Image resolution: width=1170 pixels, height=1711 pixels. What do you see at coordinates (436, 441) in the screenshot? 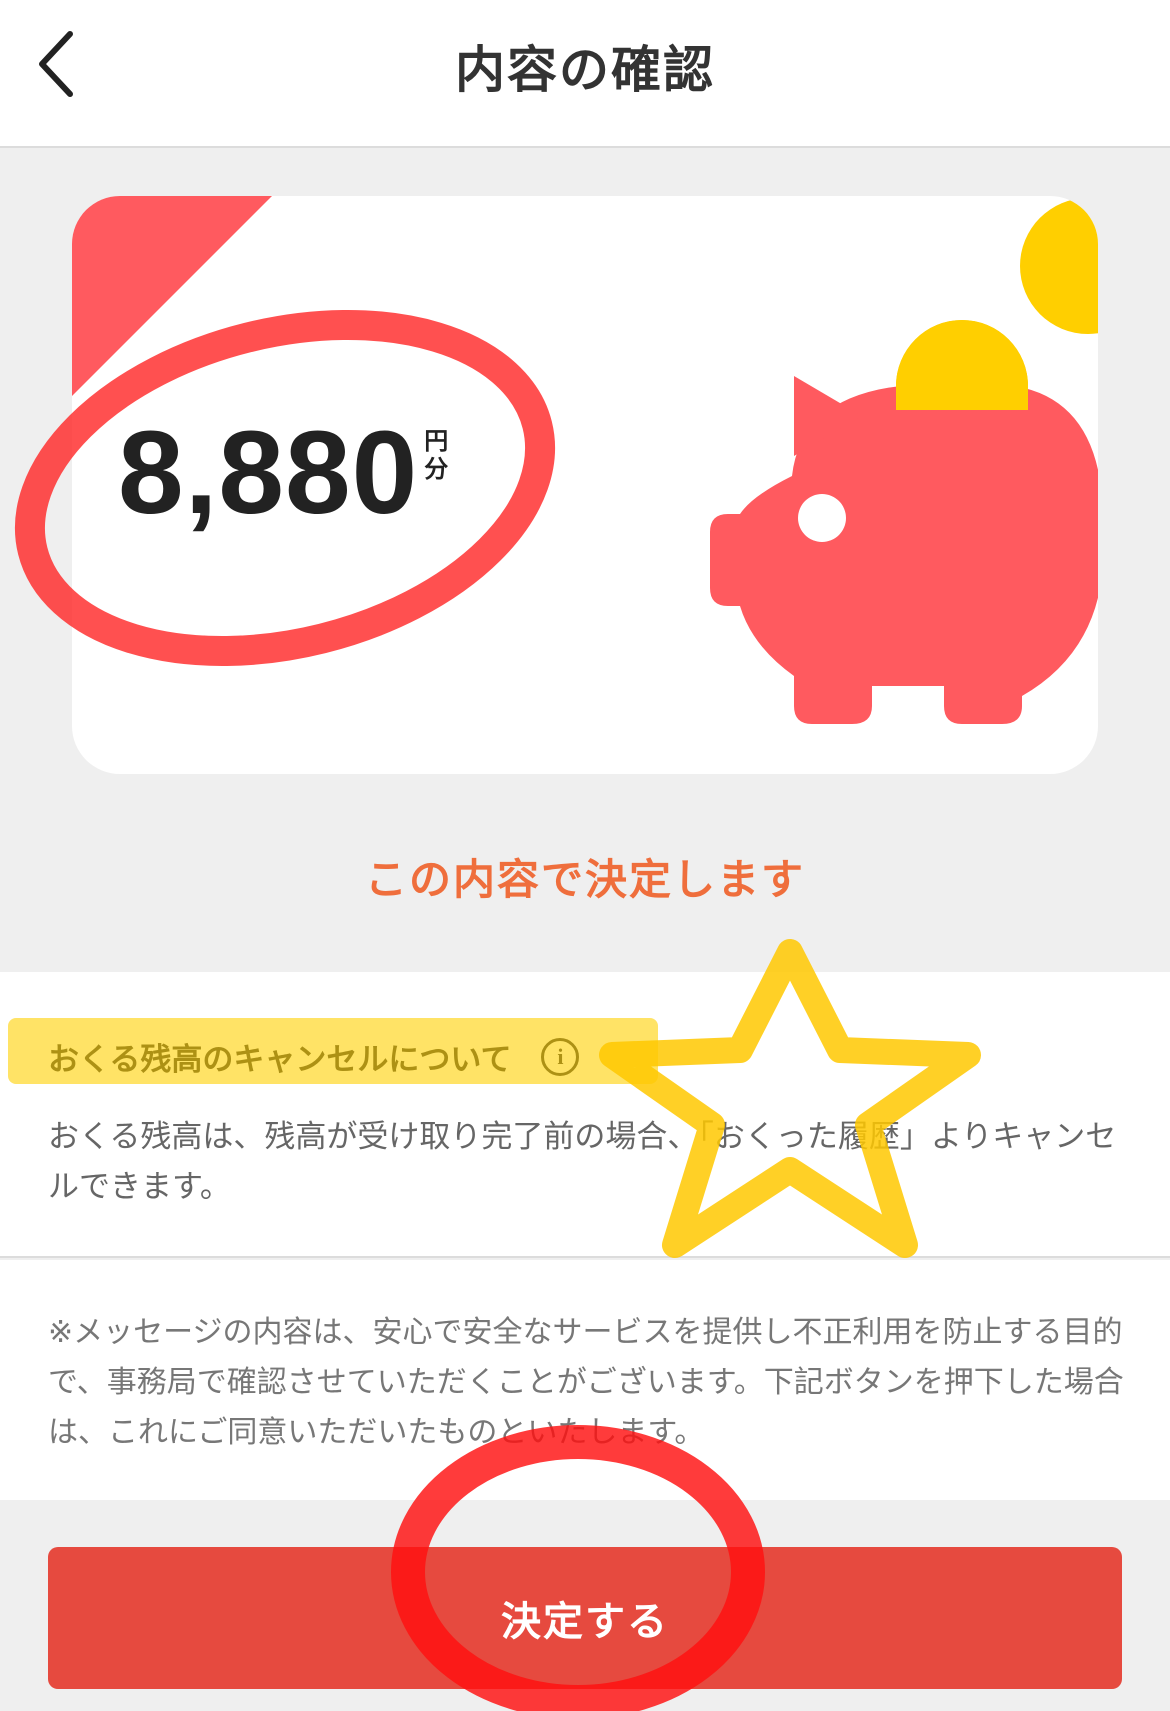
I see `unit-yen: 円` at bounding box center [436, 441].